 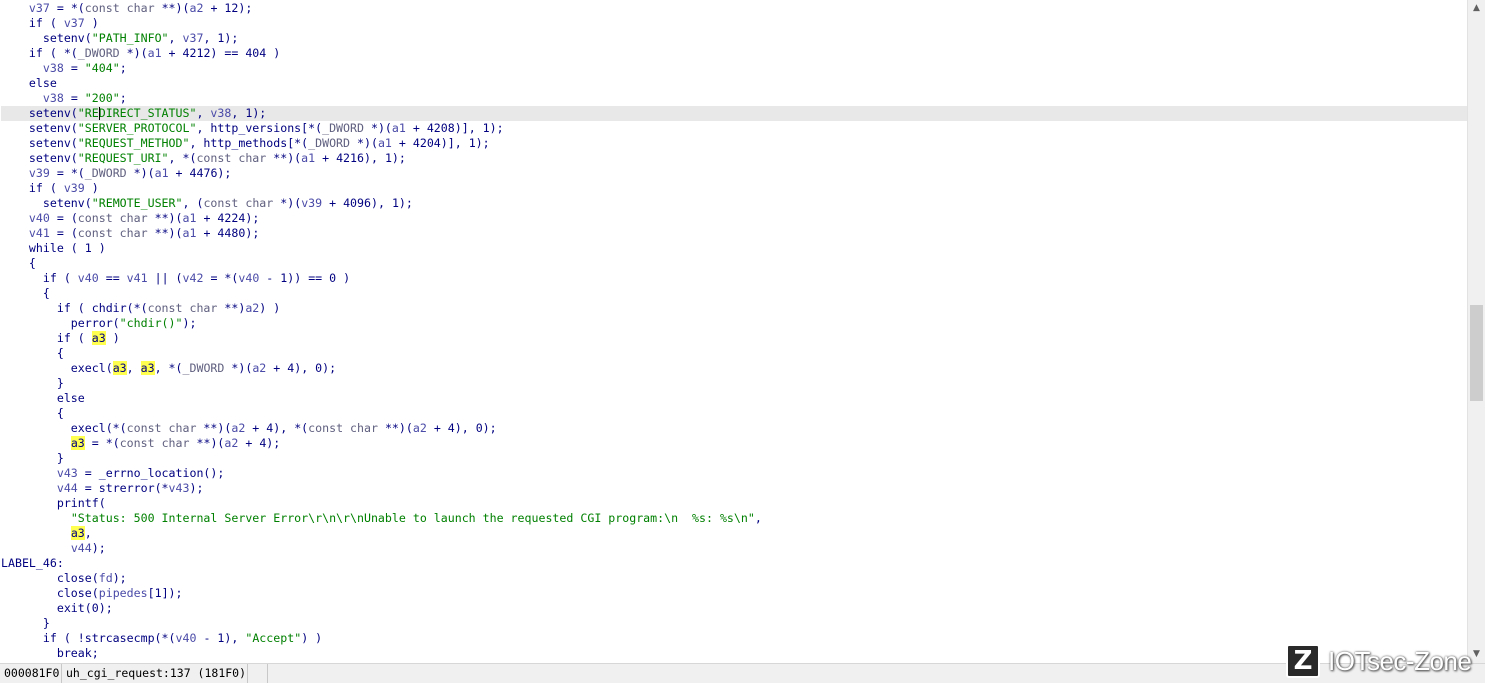 What do you see at coordinates (734, 578) in the screenshot?
I see `code-line: close(fd);` at bounding box center [734, 578].